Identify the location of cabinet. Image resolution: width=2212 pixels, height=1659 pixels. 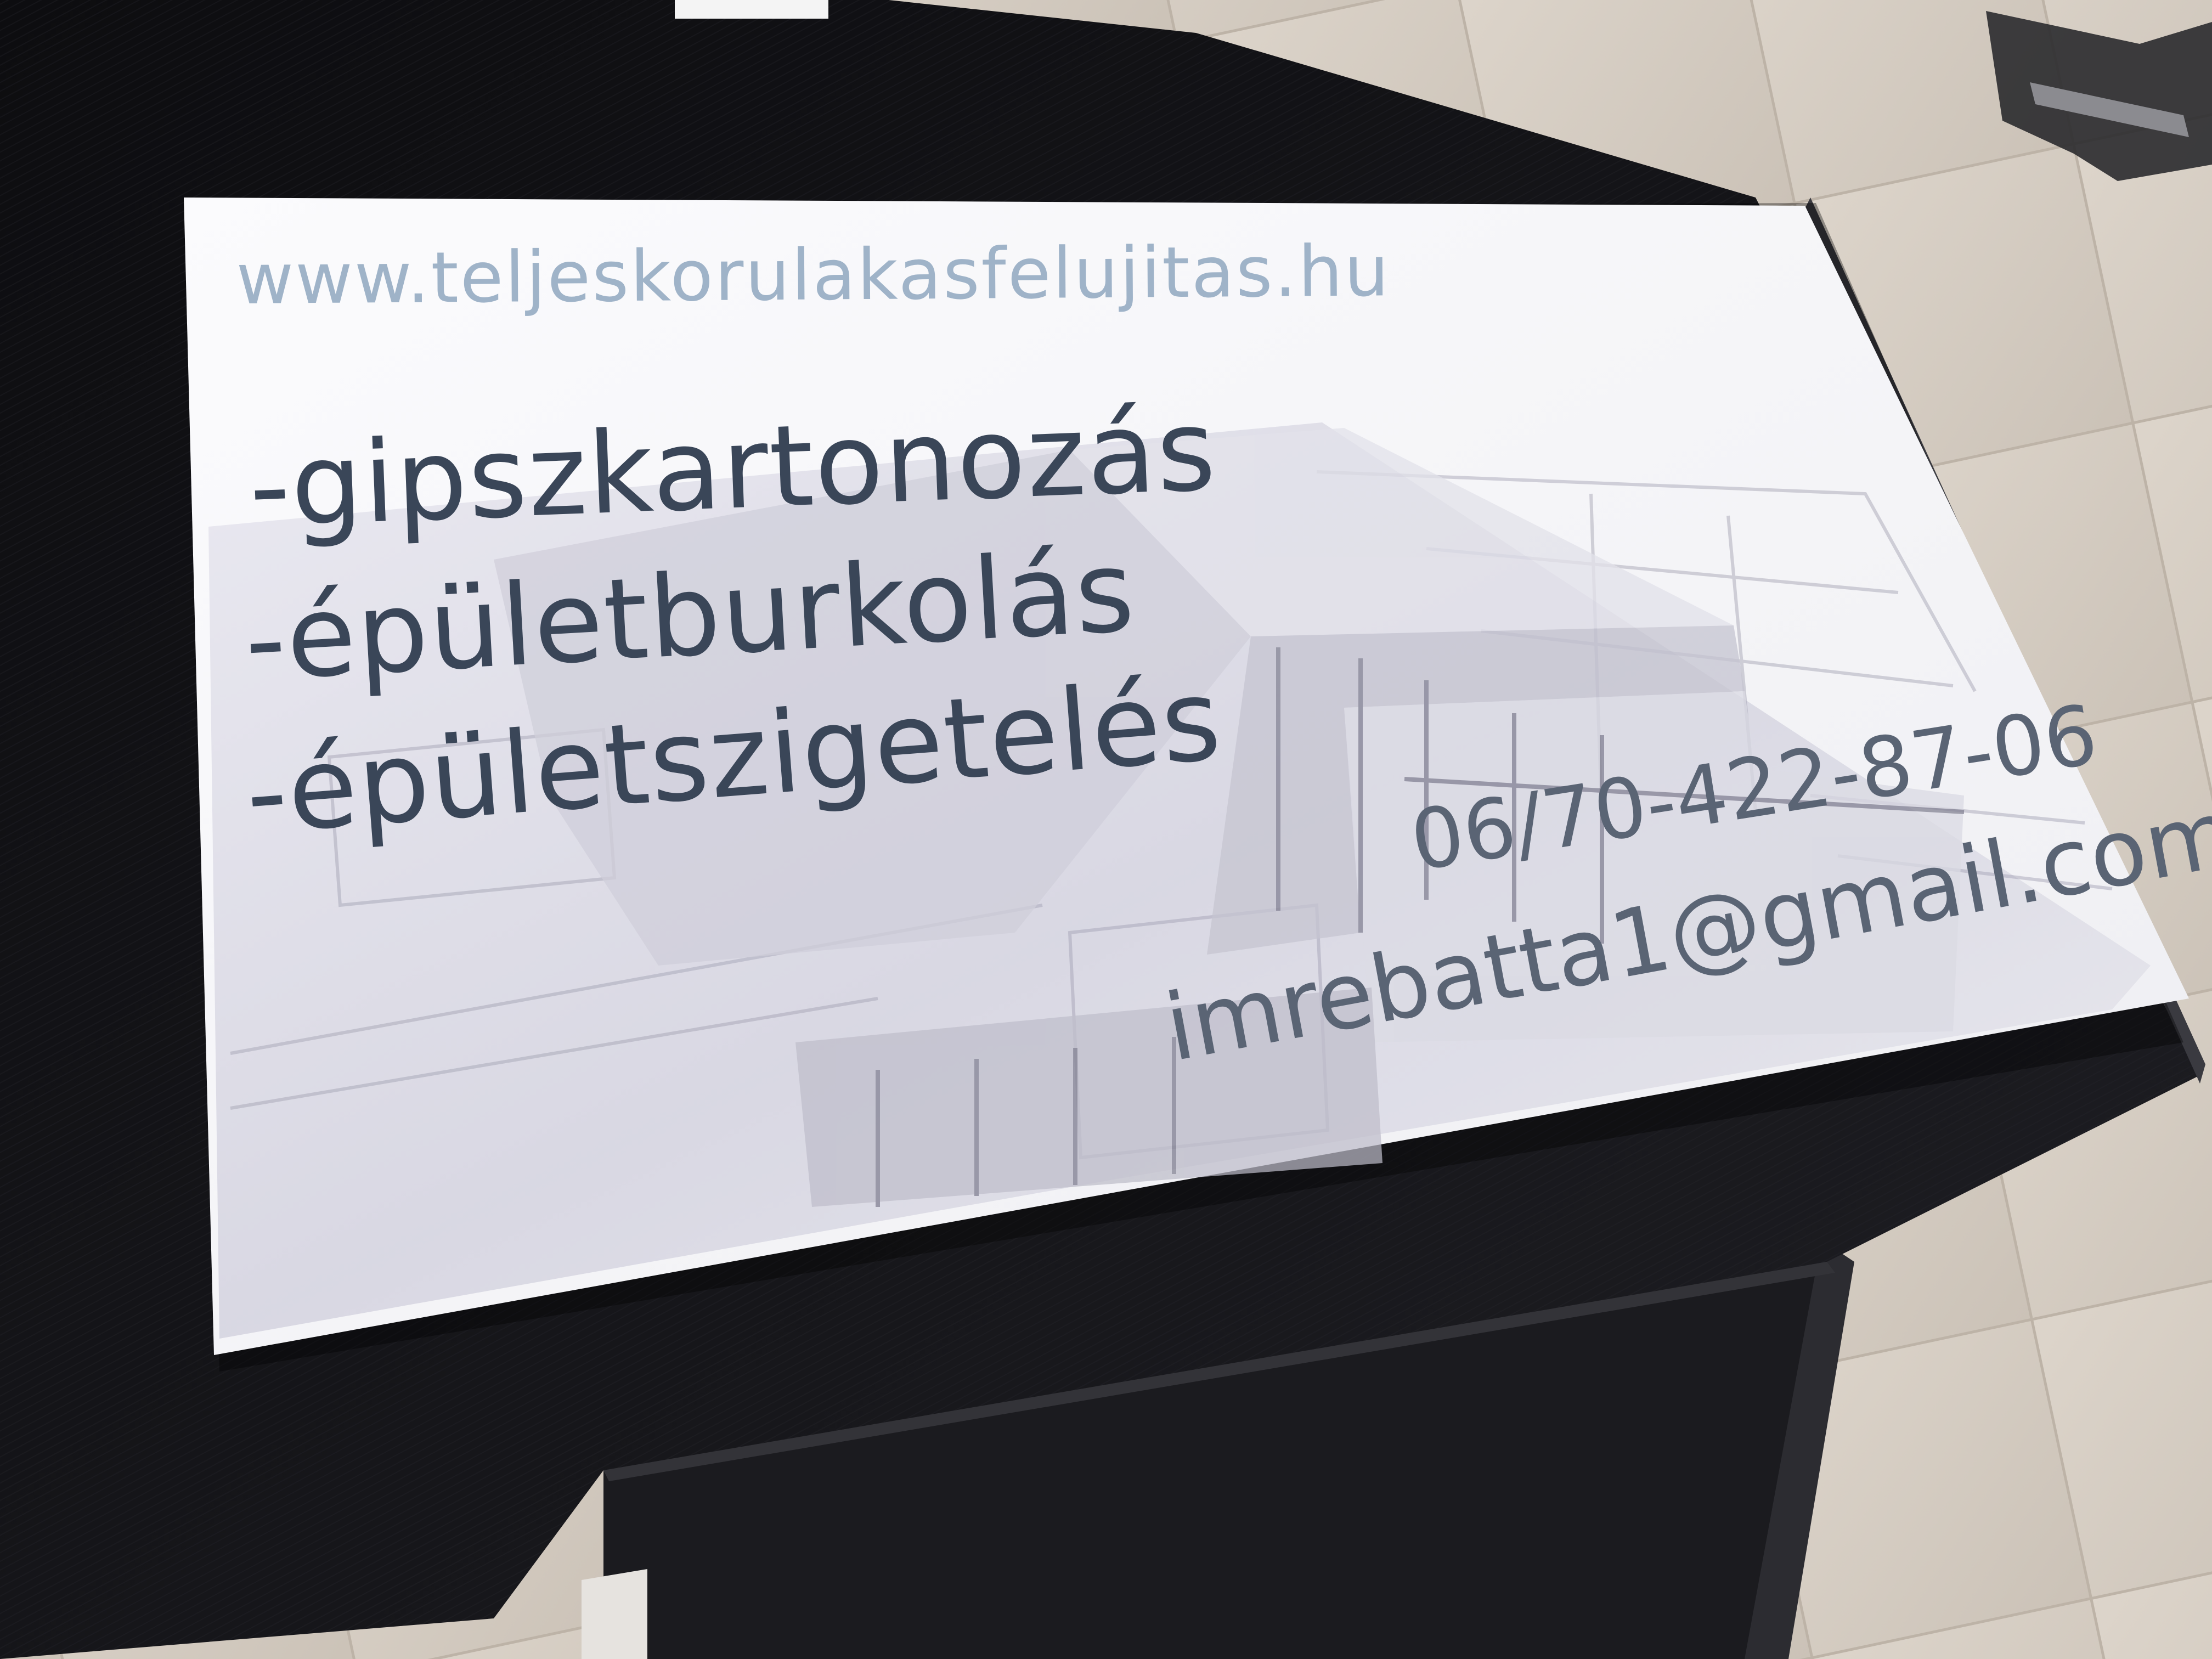
(615, 1614).